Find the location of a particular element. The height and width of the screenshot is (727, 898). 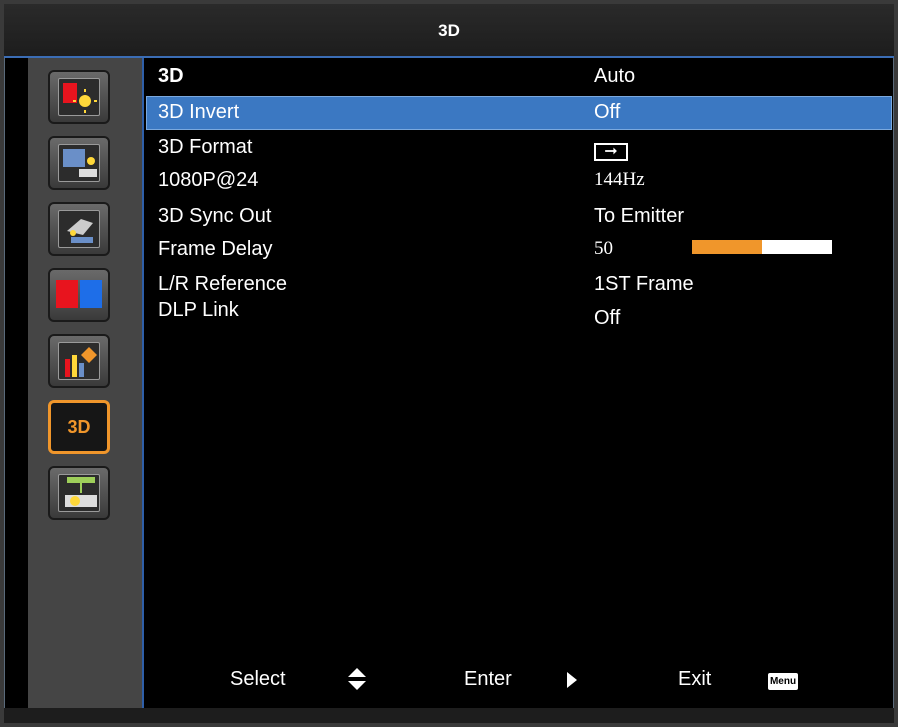

menu-value: 144Hz is located at coordinates (619, 179).